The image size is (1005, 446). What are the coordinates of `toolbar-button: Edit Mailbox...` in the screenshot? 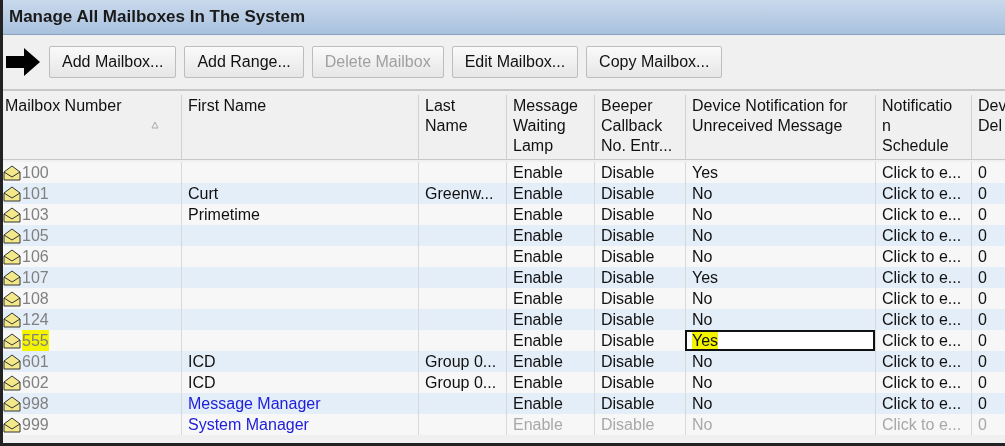 It's located at (515, 62).